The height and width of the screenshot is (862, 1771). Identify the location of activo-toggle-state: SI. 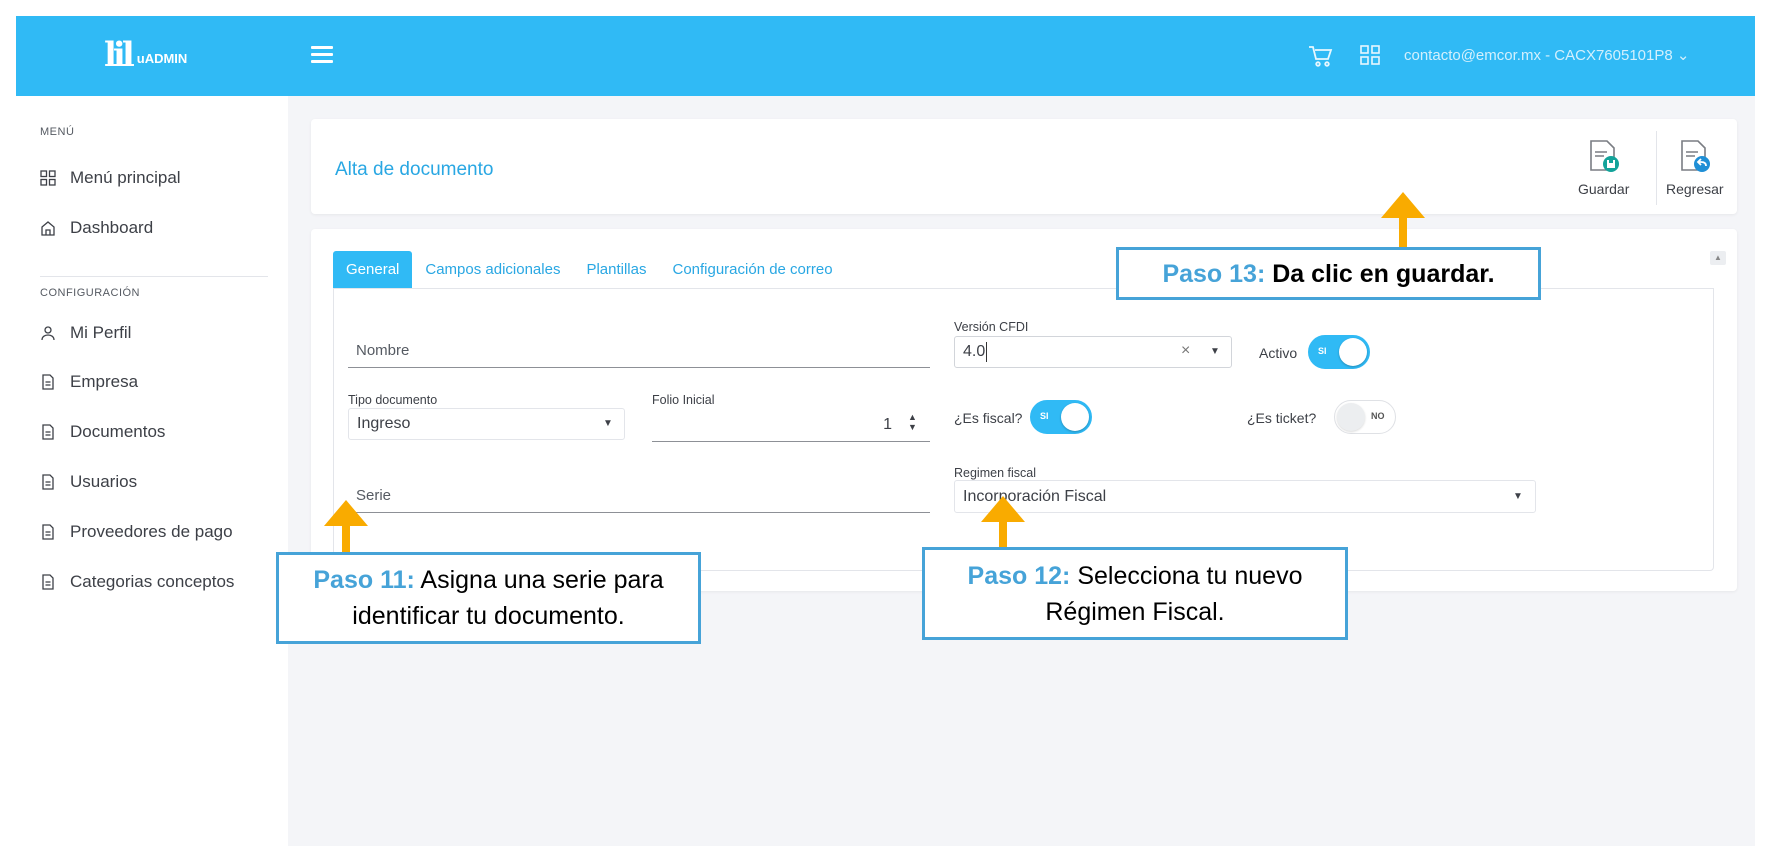
(1322, 351).